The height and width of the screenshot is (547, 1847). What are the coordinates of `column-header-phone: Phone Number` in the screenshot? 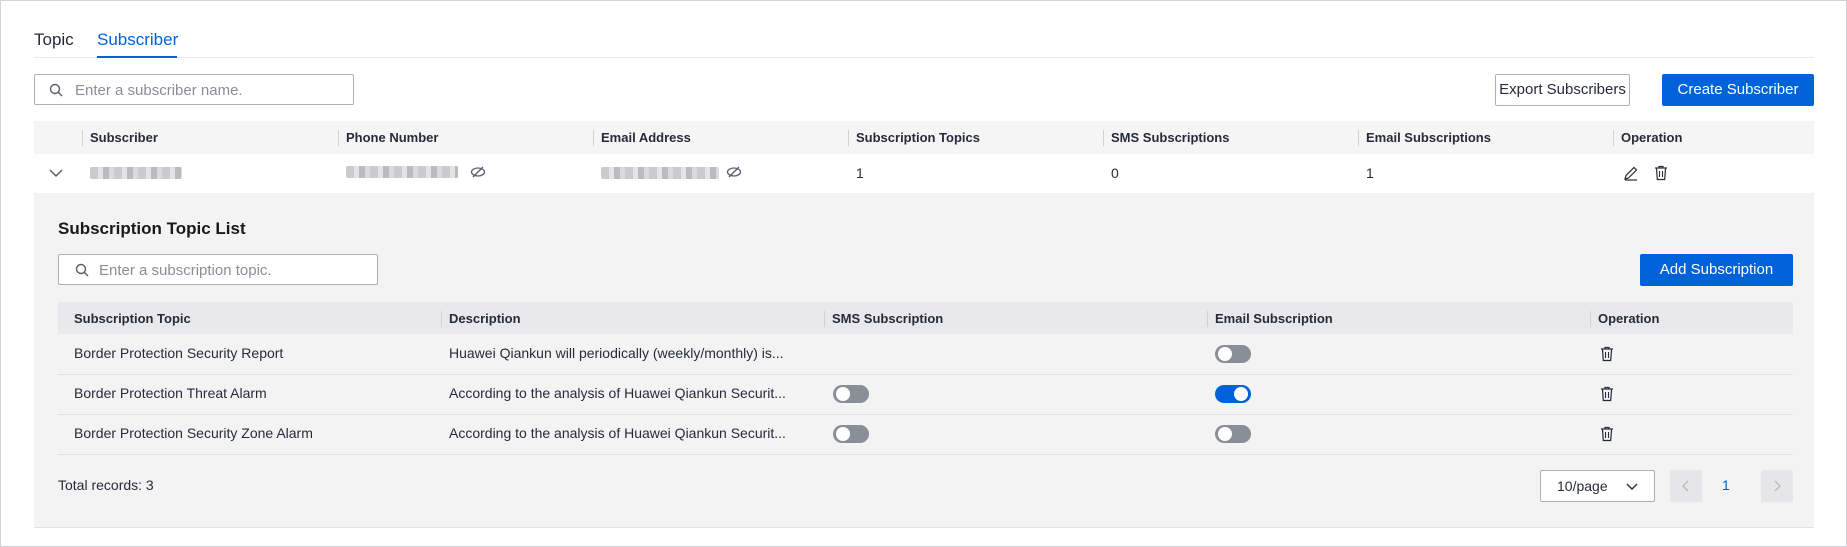 It's located at (392, 137).